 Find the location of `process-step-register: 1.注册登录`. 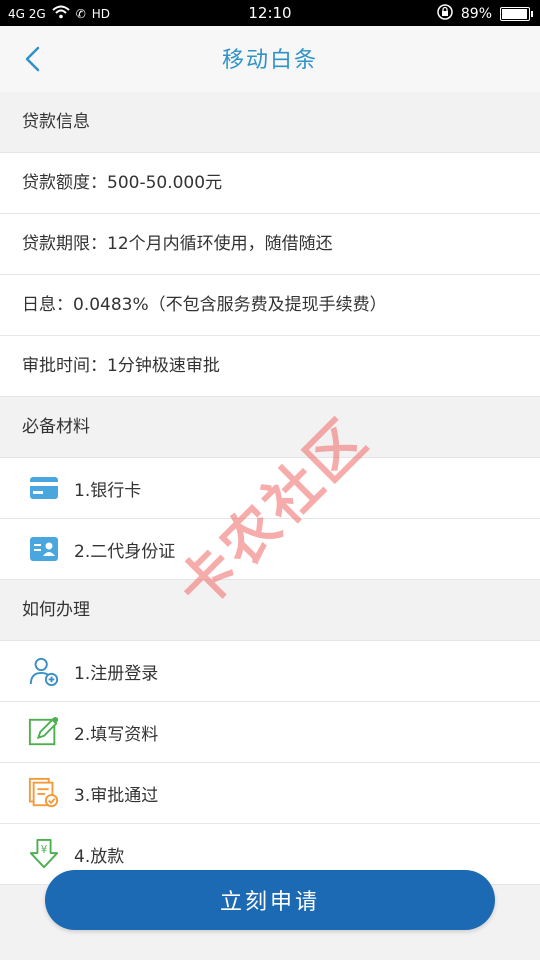

process-step-register: 1.注册登录 is located at coordinates (270, 671).